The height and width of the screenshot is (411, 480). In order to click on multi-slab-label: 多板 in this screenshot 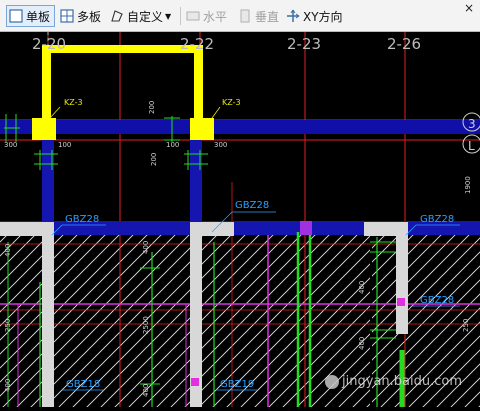, I will do `click(89, 16)`.